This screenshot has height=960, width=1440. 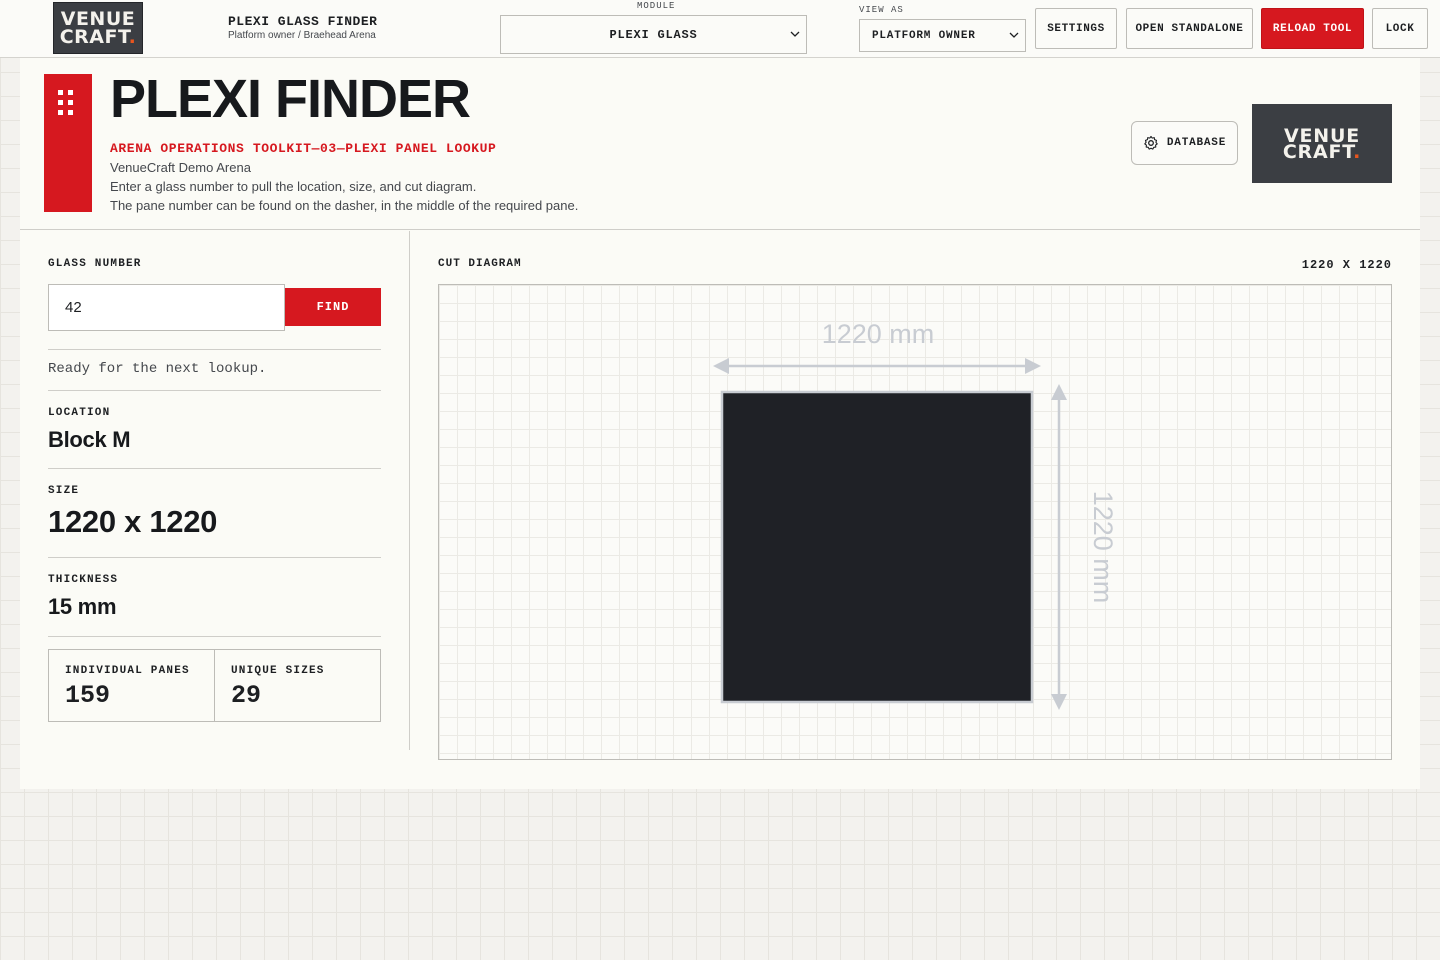 I want to click on individual-panes-value: 159, so click(x=88, y=695).